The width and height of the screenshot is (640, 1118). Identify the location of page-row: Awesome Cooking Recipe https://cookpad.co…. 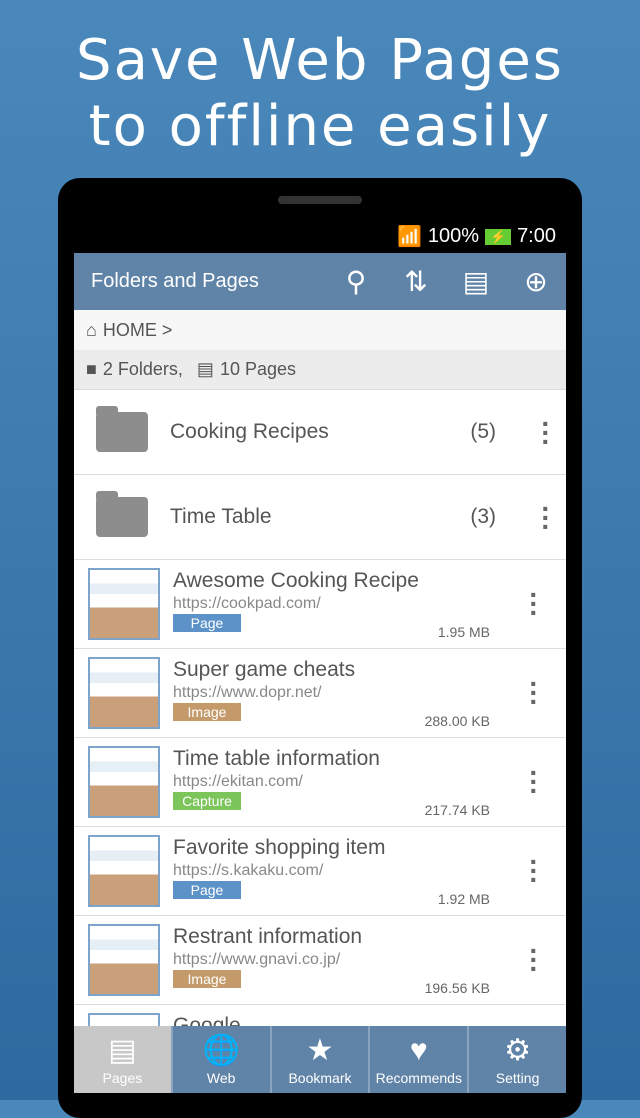
(320, 604).